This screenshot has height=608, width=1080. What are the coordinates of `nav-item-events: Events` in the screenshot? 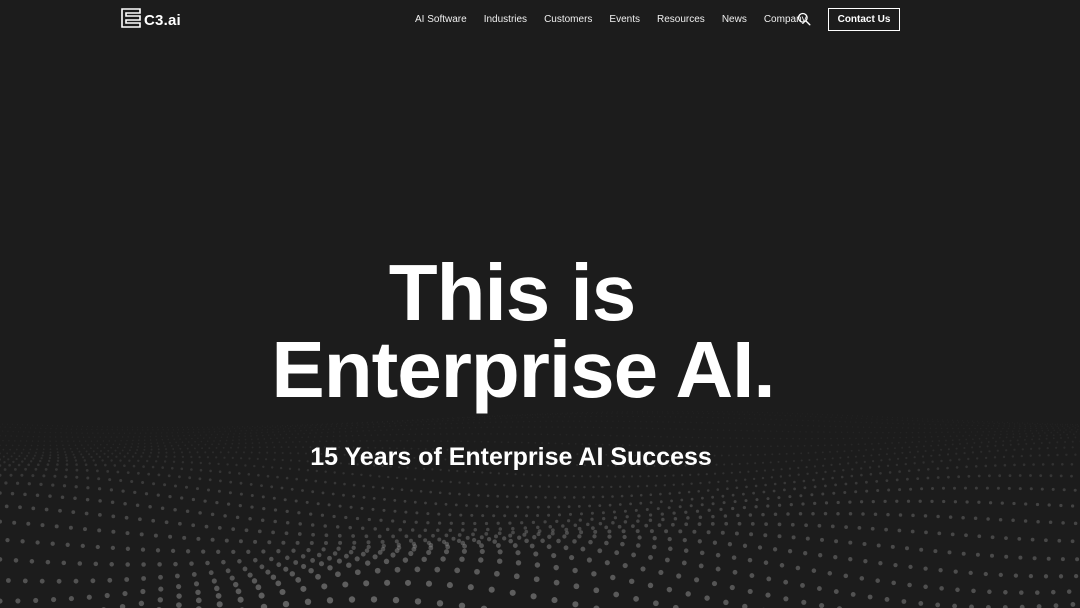 It's located at (624, 19).